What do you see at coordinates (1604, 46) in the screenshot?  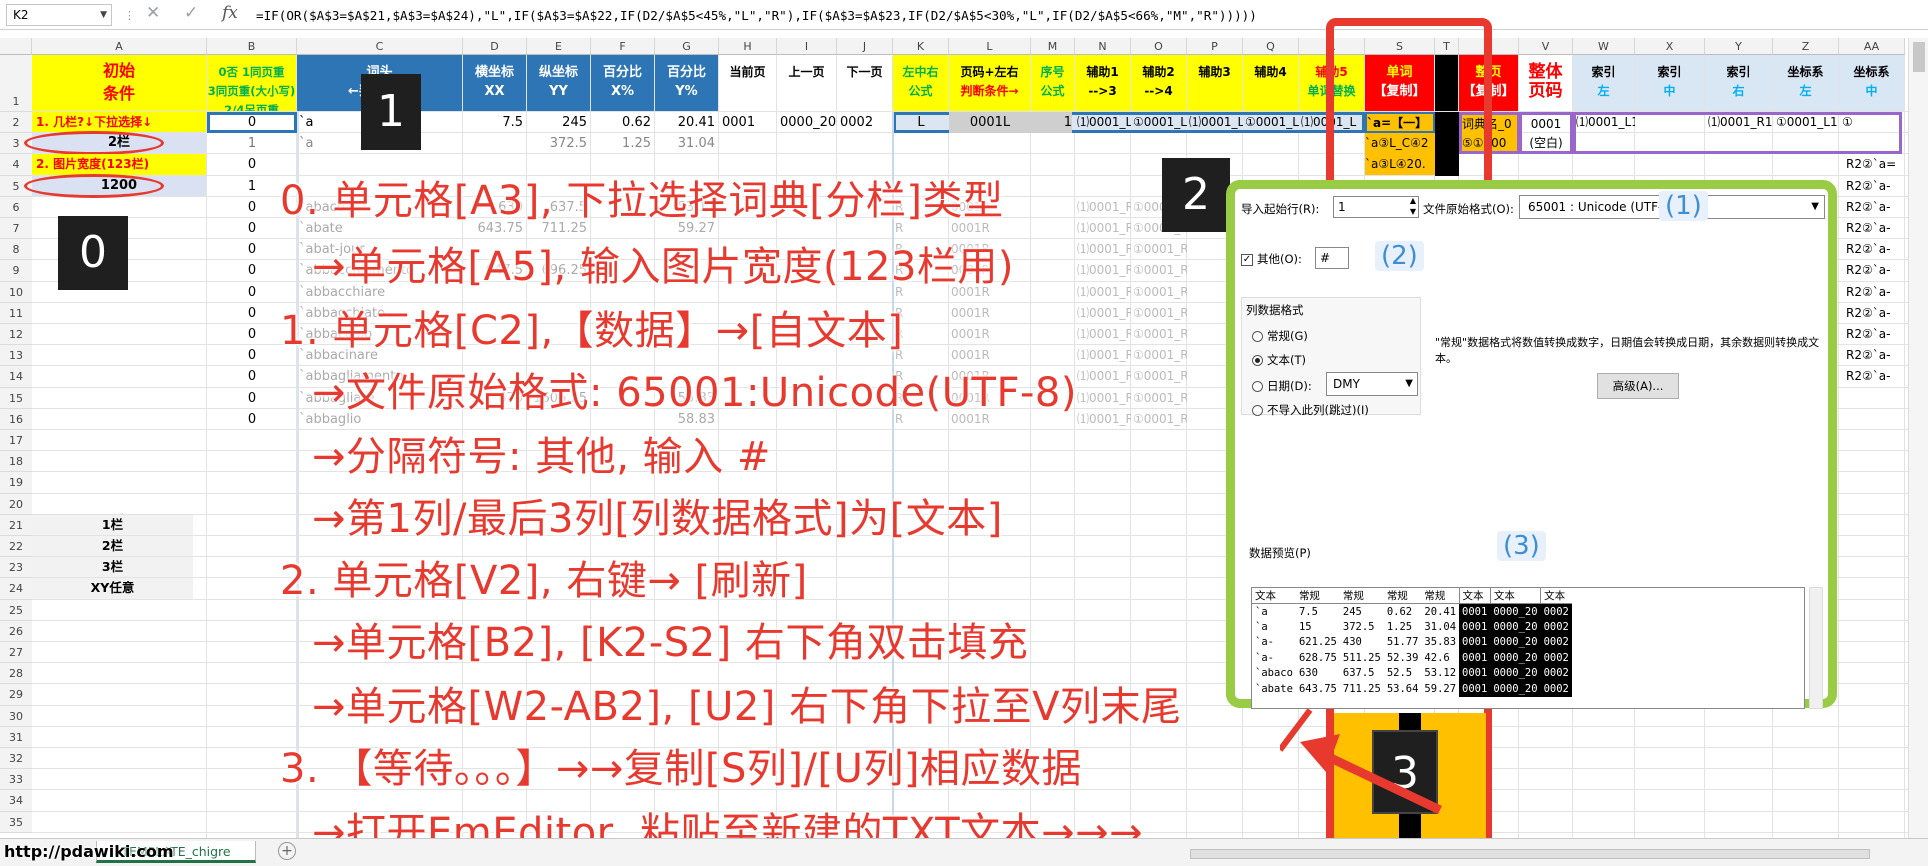 I see `column-header-w: W` at bounding box center [1604, 46].